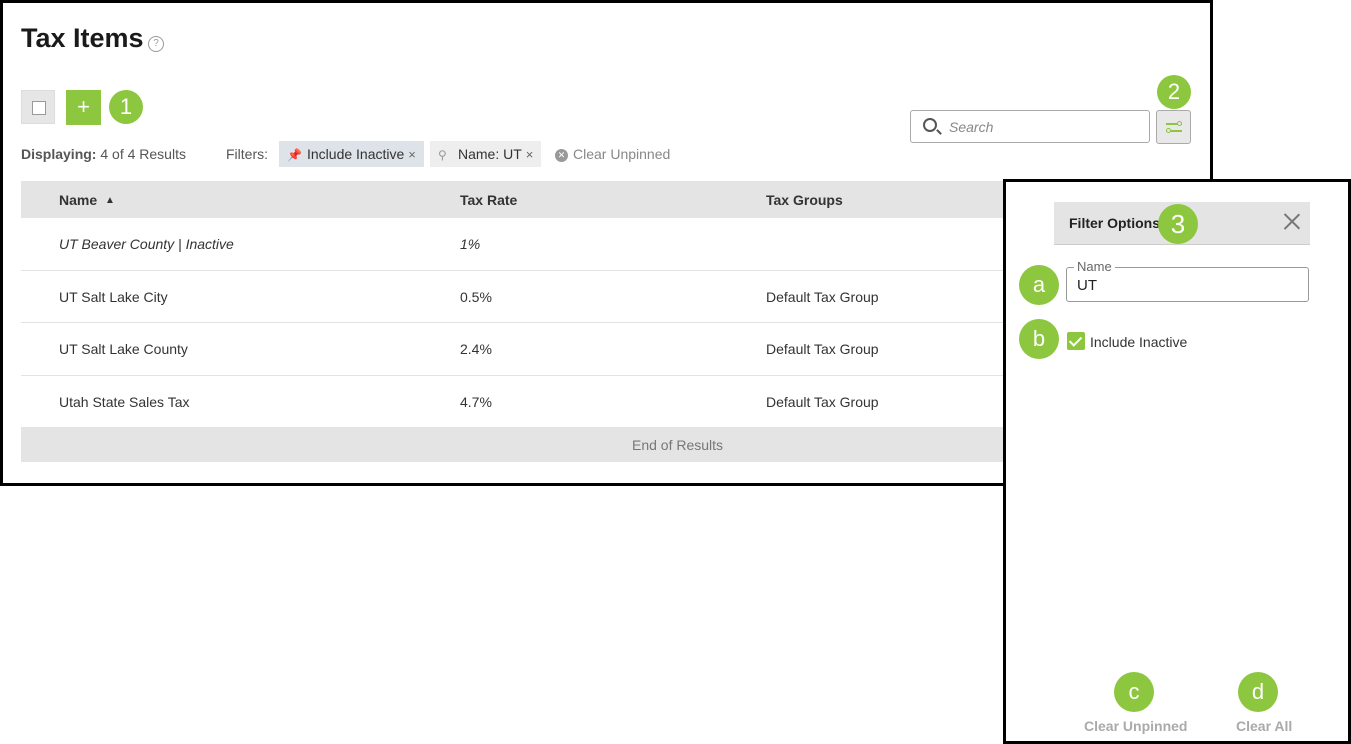 The width and height of the screenshot is (1351, 744). I want to click on name-field-value: UT, so click(1087, 285).